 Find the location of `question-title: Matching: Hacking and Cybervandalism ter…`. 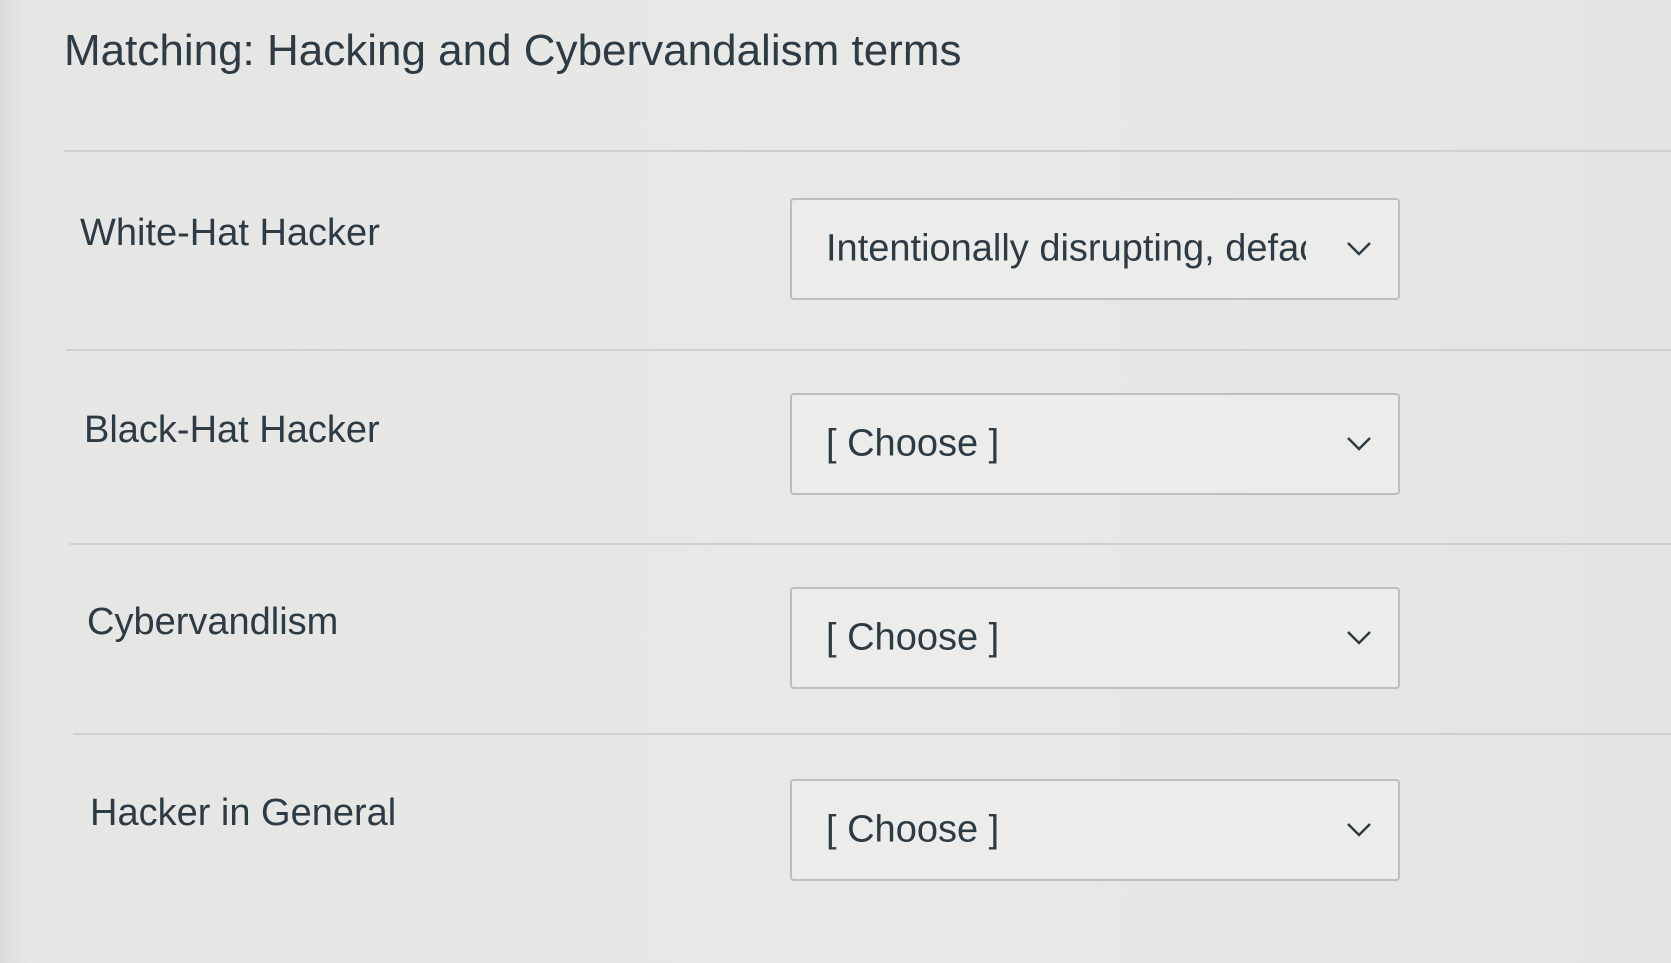

question-title: Matching: Hacking and Cybervandalism ter… is located at coordinates (513, 50).